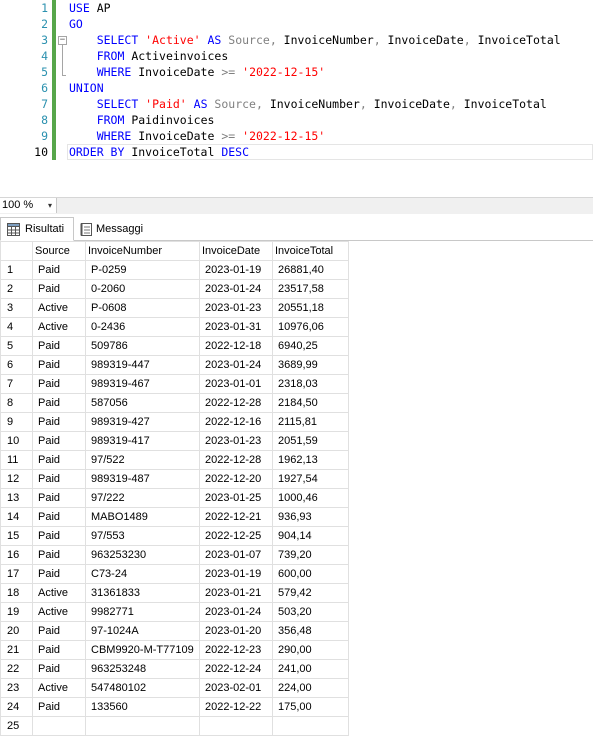  What do you see at coordinates (16, 403) in the screenshot?
I see `row-number: 8` at bounding box center [16, 403].